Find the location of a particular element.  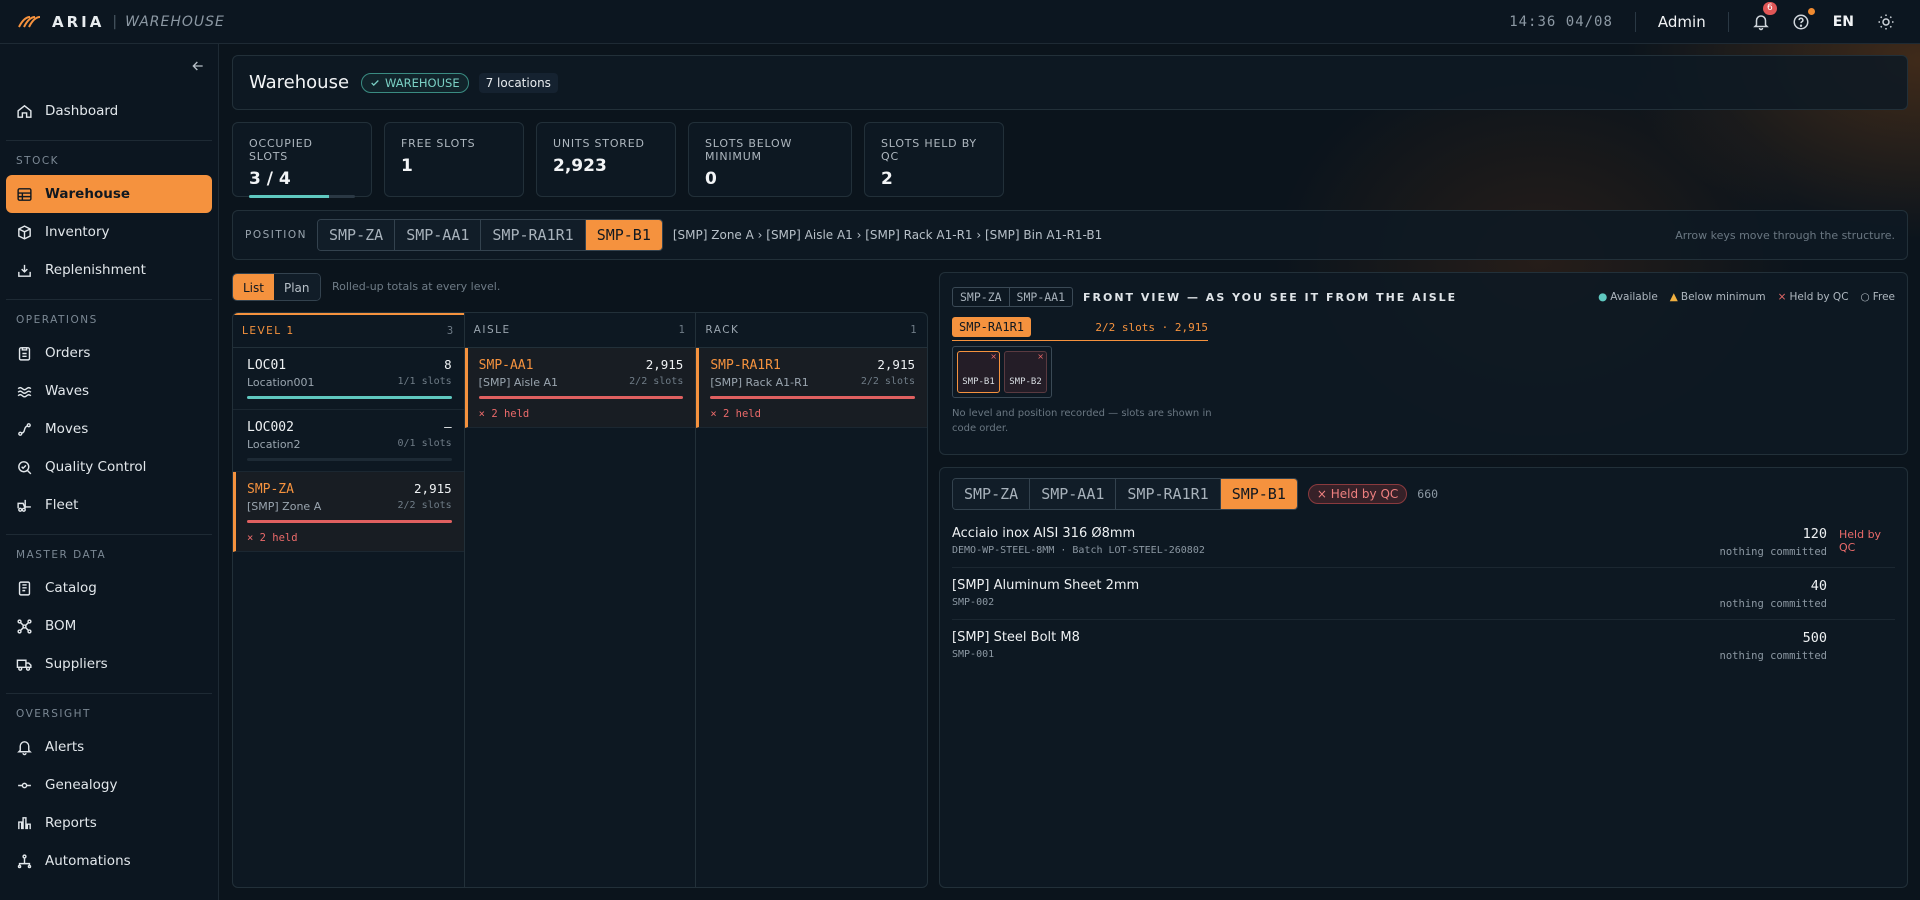

collapse-sidebar-icon is located at coordinates (198, 66).